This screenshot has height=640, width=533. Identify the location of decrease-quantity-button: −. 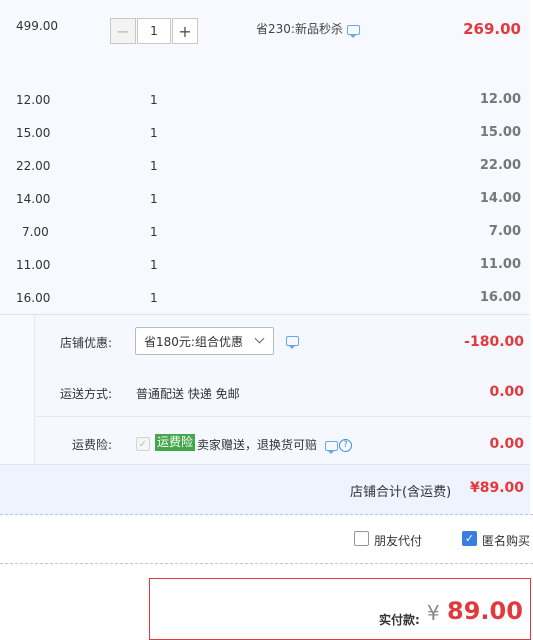
(123, 31).